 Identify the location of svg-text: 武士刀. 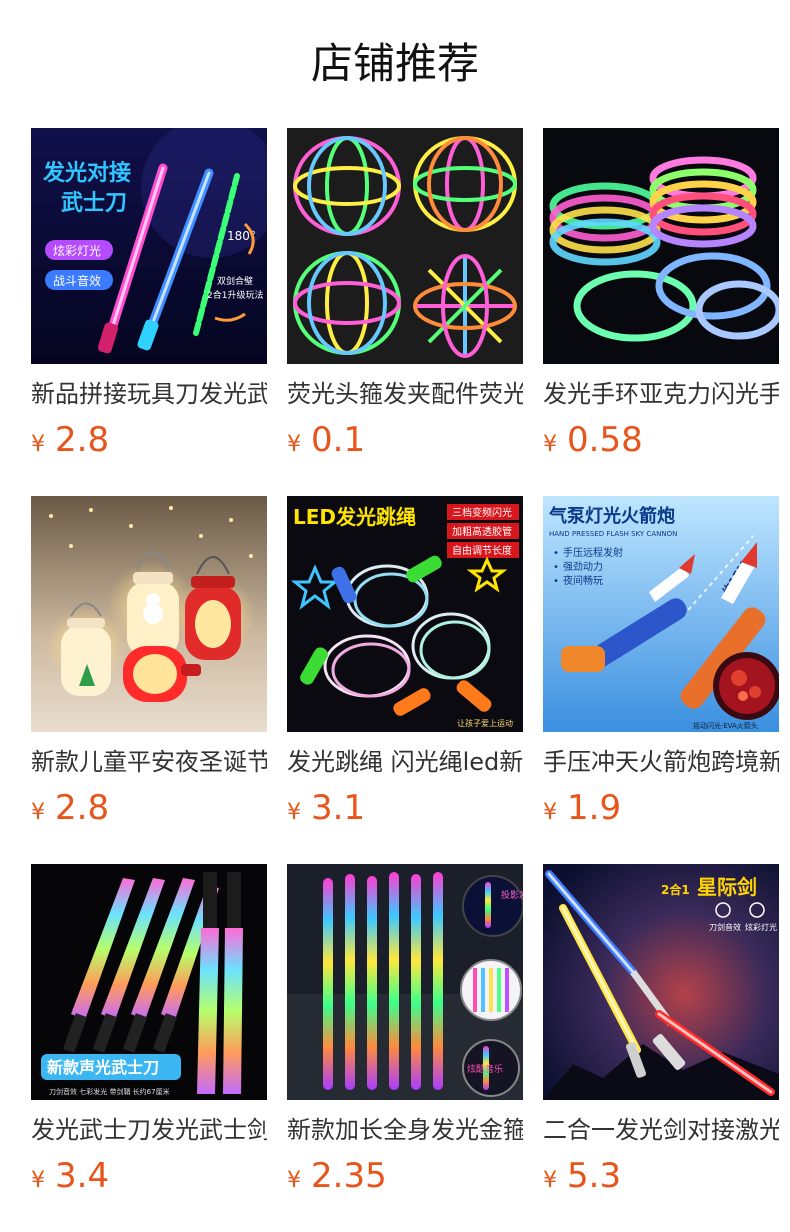
(94, 203).